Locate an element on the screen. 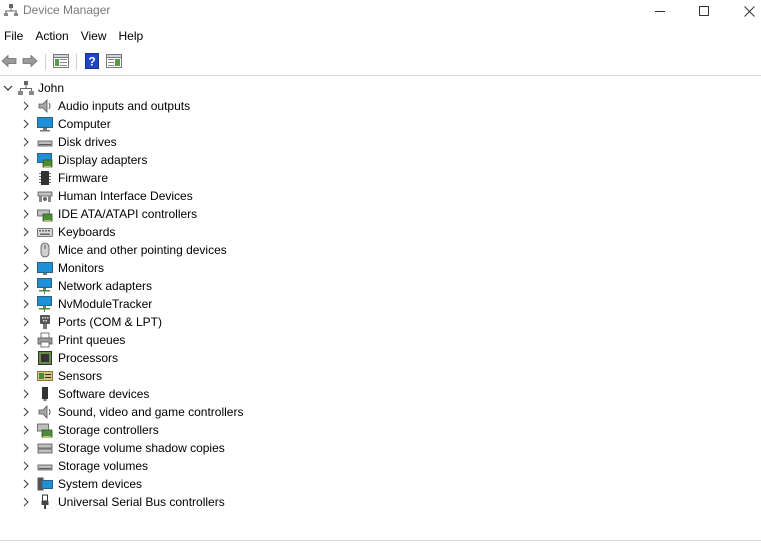  software-device-icon is located at coordinates (45, 394).